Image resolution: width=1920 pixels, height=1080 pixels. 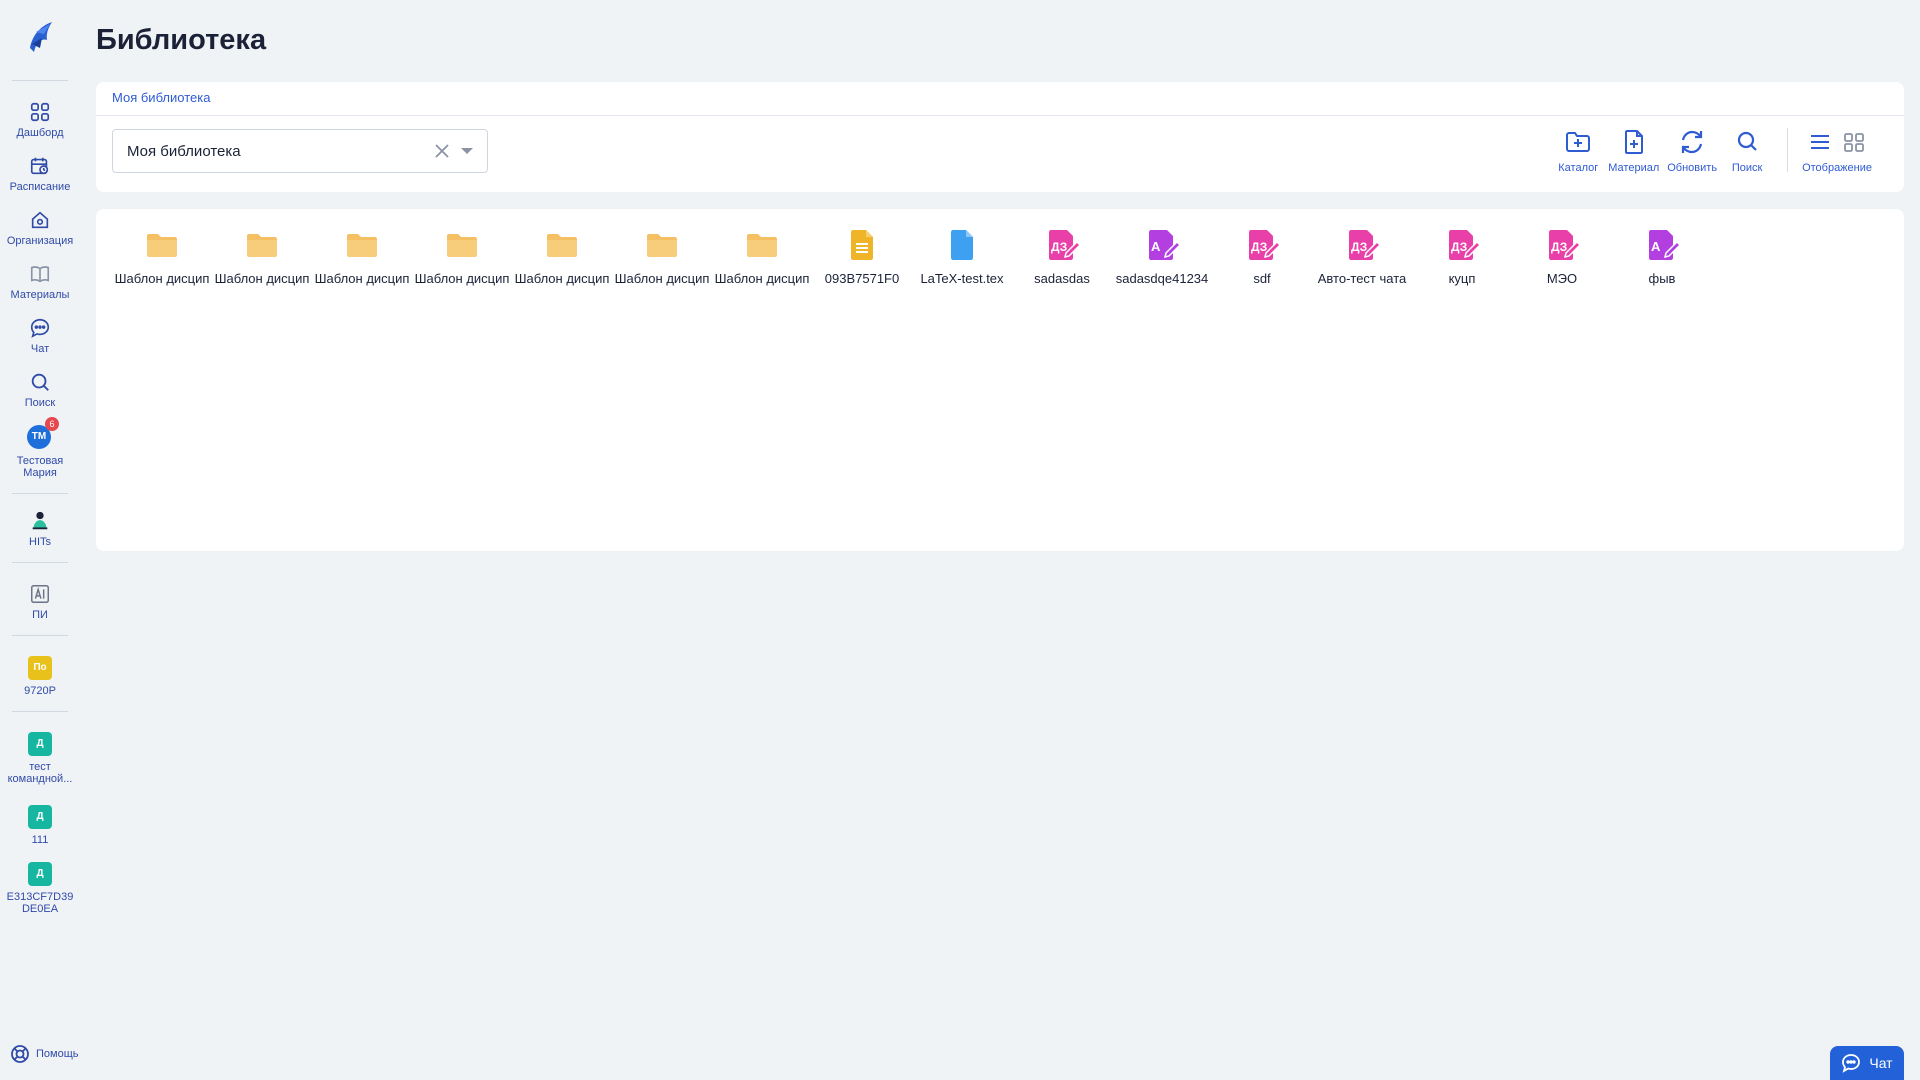 I want to click on file-name: МЭО, so click(x=1562, y=278).